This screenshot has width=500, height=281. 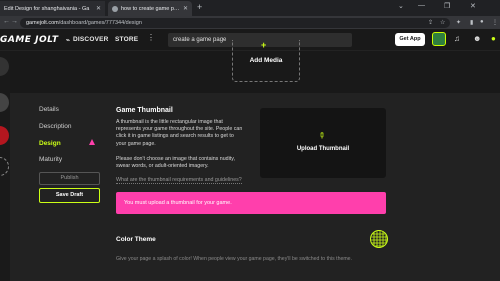 I want to click on sidebar-item-description: Description, so click(x=55, y=126).